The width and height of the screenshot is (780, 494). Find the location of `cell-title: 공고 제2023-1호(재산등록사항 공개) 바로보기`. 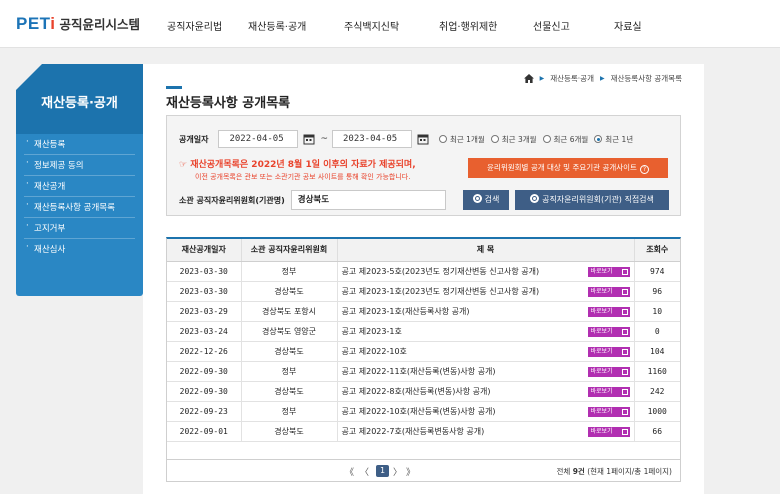

cell-title: 공고 제2023-1호(재산등록사항 공개) 바로보기 is located at coordinates (486, 311).